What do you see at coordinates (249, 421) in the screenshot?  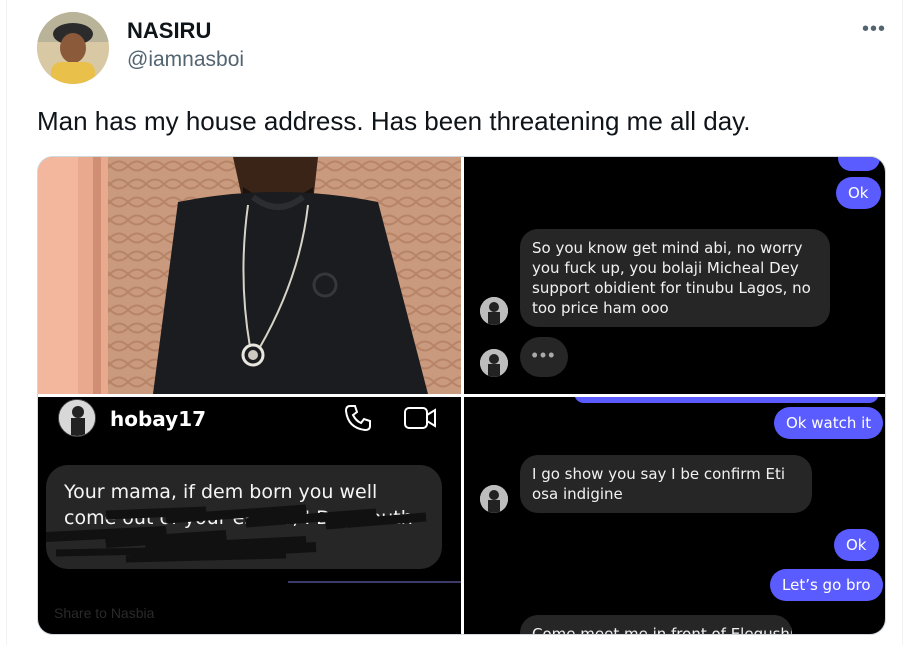 I see `chat-header: hobay17` at bounding box center [249, 421].